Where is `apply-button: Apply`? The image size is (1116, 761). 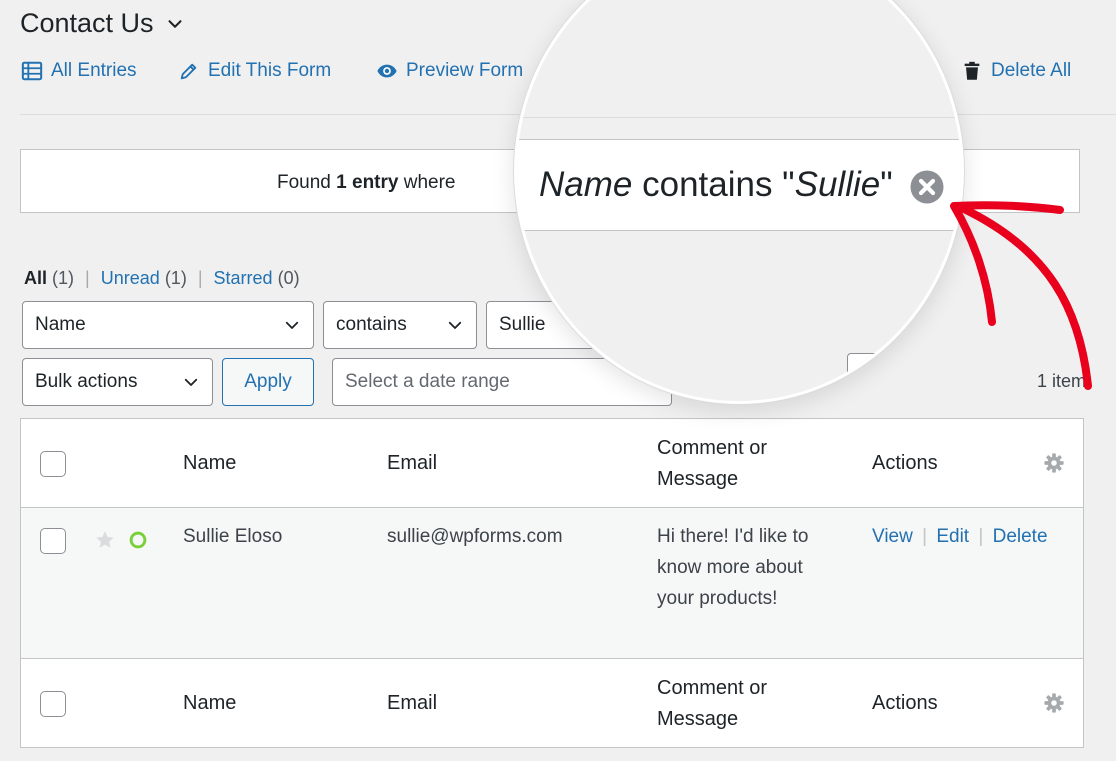
apply-button: Apply is located at coordinates (268, 382).